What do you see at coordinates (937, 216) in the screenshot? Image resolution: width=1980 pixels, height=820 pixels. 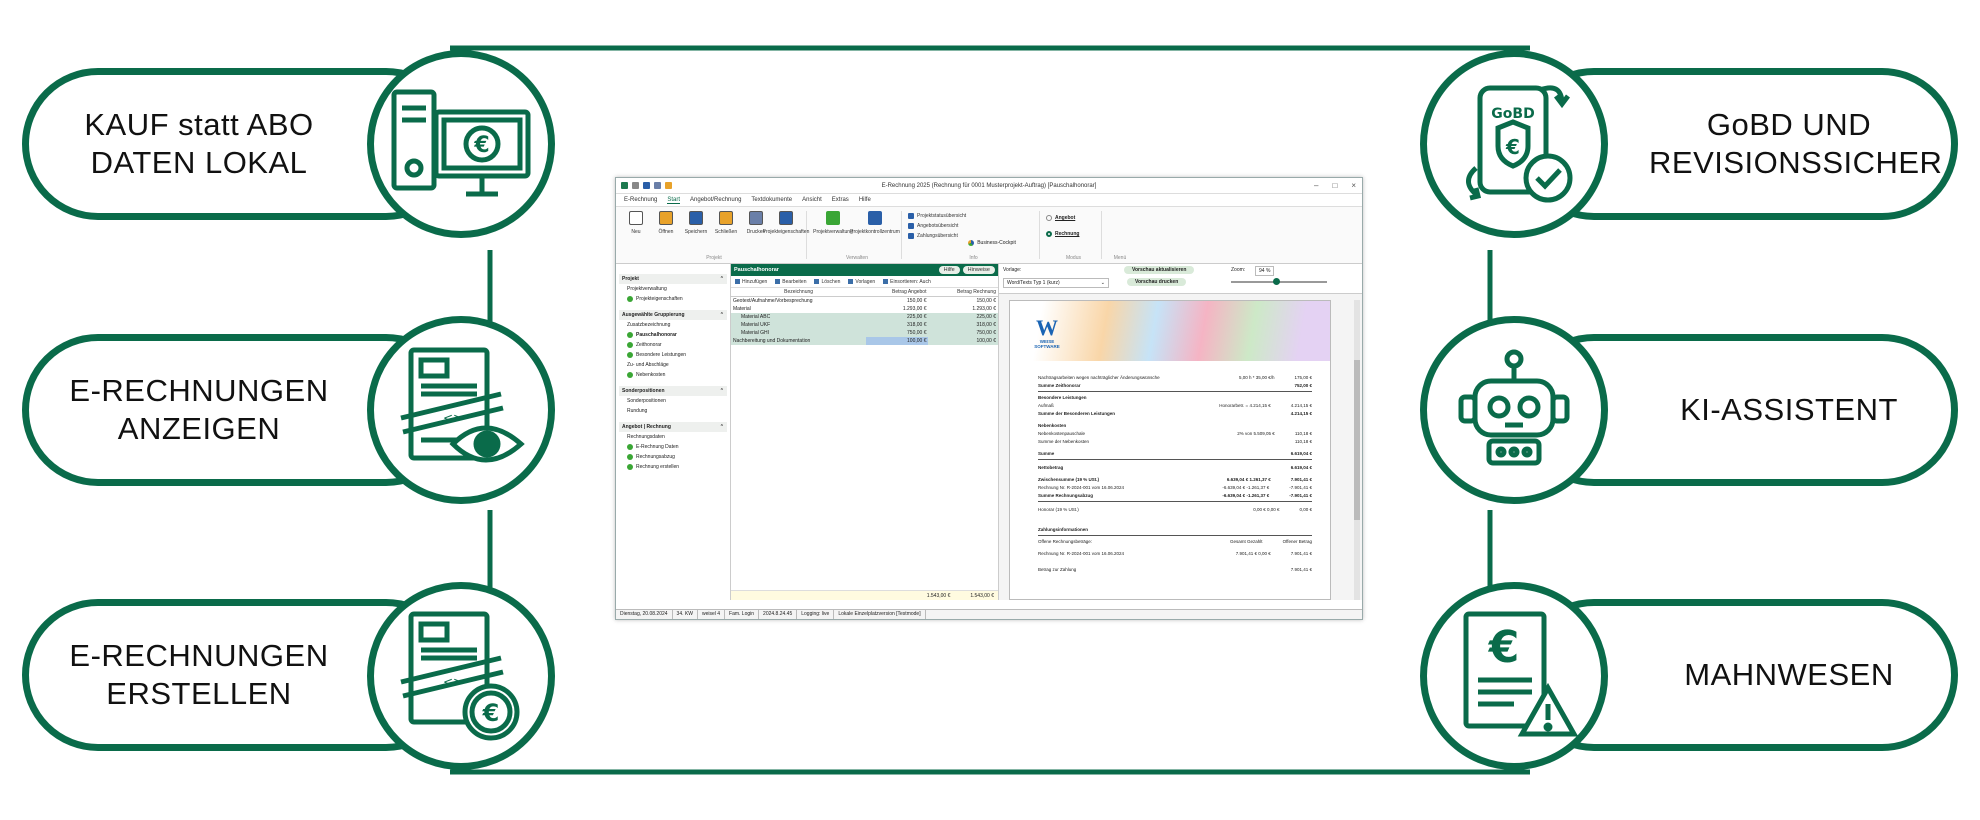 I see `info-item: Projektstatusübersicht` at bounding box center [937, 216].